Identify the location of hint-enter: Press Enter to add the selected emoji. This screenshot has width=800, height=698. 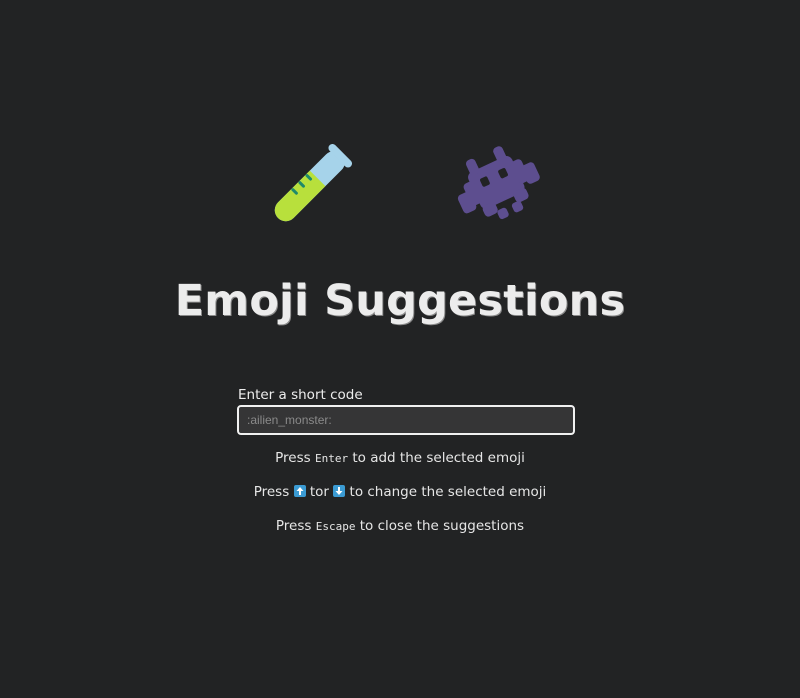
(400, 458).